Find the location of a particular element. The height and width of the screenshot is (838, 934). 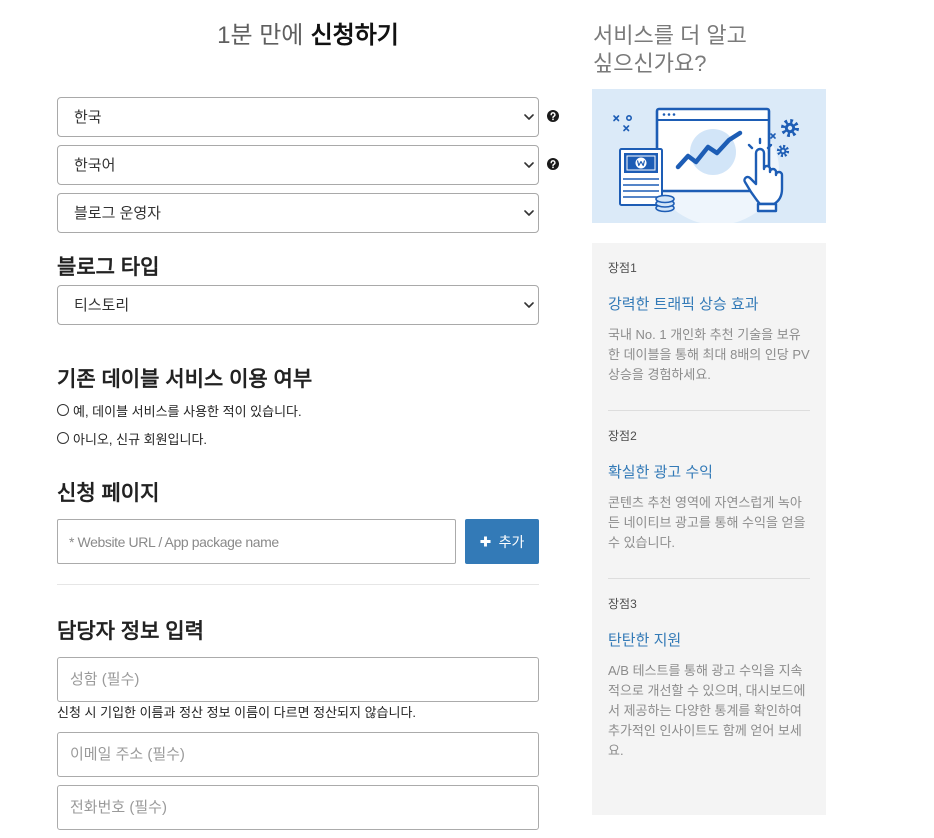

contact-heading: 담당자 정보 입력 is located at coordinates (130, 631).